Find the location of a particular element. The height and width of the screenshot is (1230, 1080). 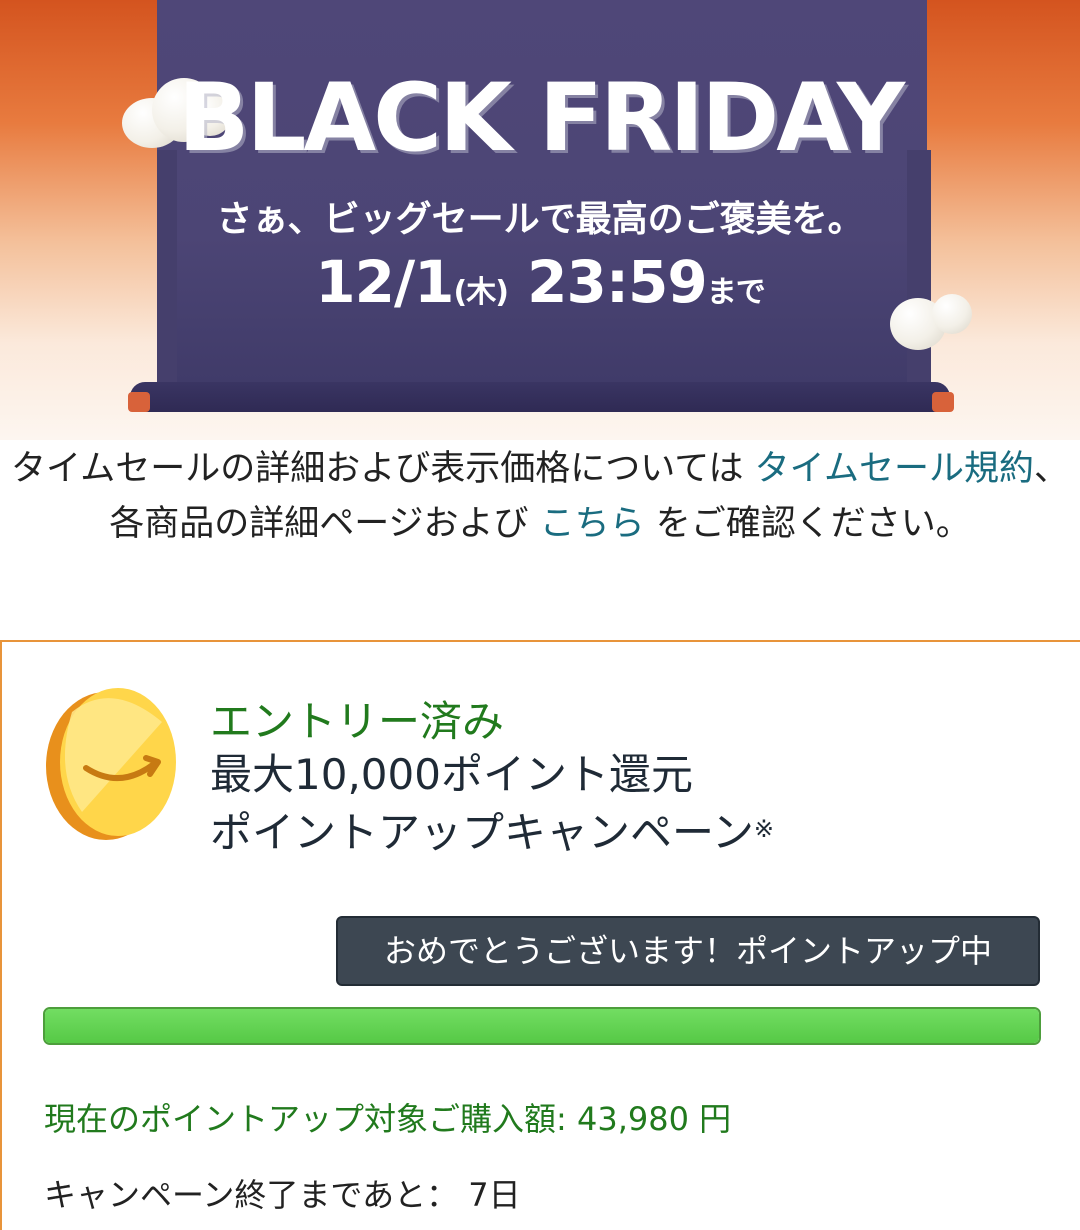

footnote-mark: ※ is located at coordinates (764, 829).